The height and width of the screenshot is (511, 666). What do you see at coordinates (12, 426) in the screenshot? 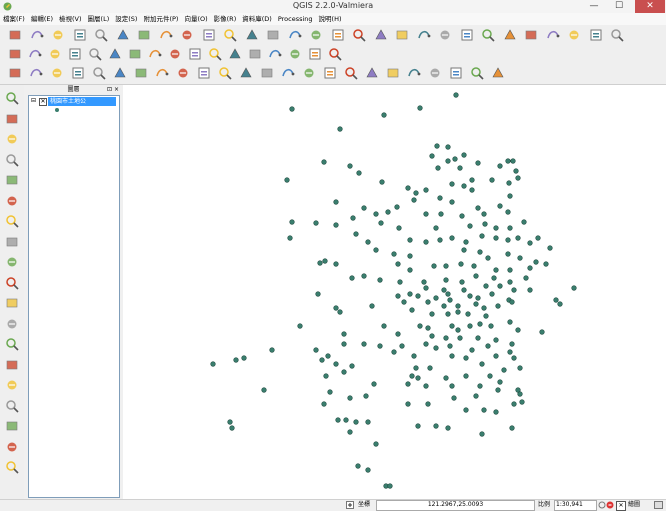
I see `georeferencer-icon` at bounding box center [12, 426].